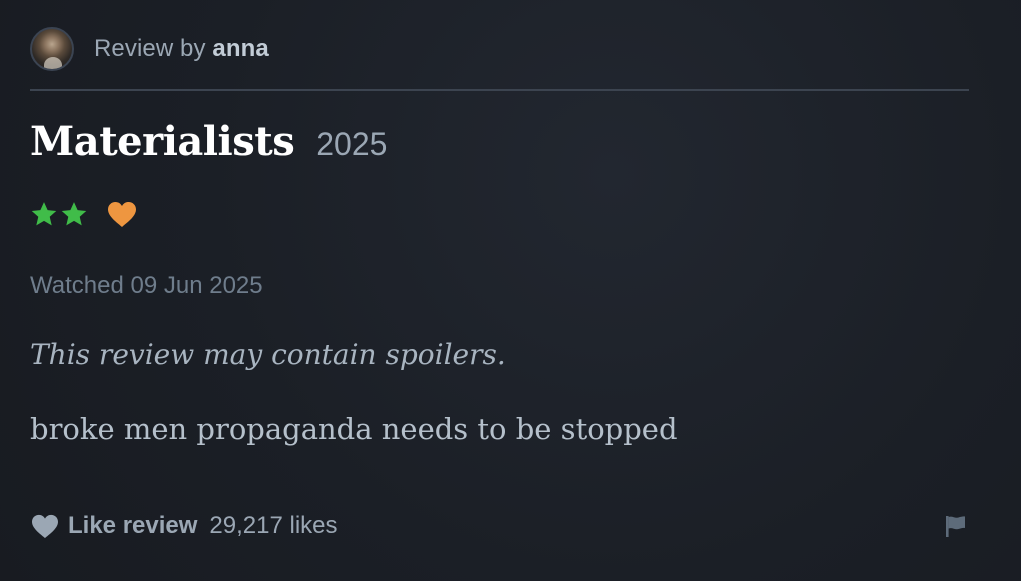 The width and height of the screenshot is (1021, 581). What do you see at coordinates (45, 526) in the screenshot?
I see `heart-outline-icon` at bounding box center [45, 526].